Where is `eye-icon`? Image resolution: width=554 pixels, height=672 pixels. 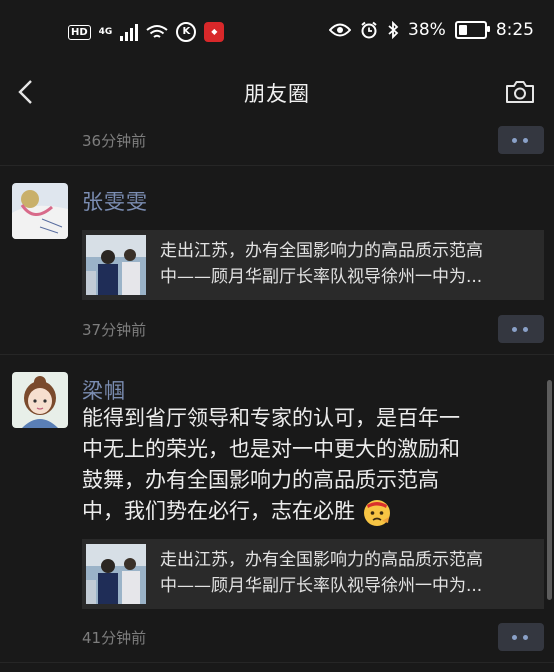 eye-icon is located at coordinates (340, 30).